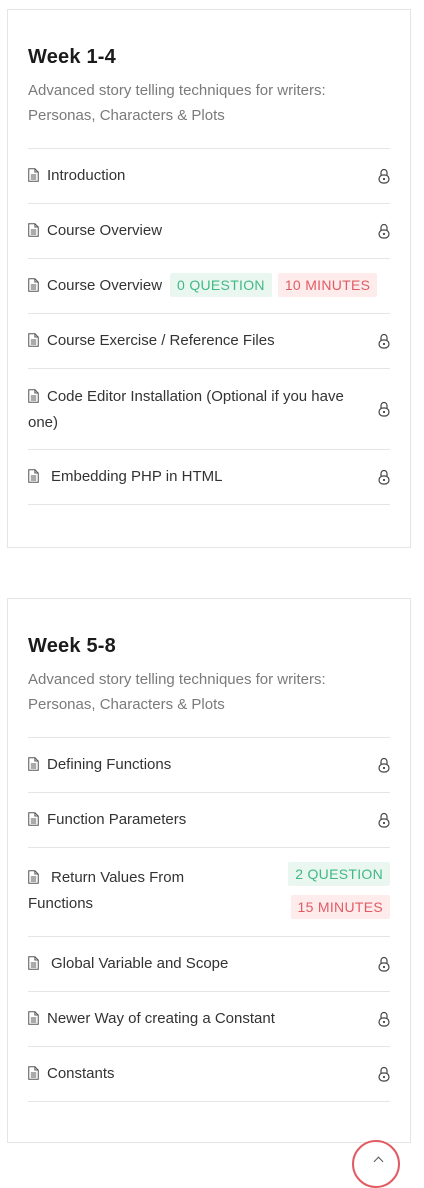 The width and height of the screenshot is (424, 1188). What do you see at coordinates (81, 1073) in the screenshot?
I see `lesson-title: Constants` at bounding box center [81, 1073].